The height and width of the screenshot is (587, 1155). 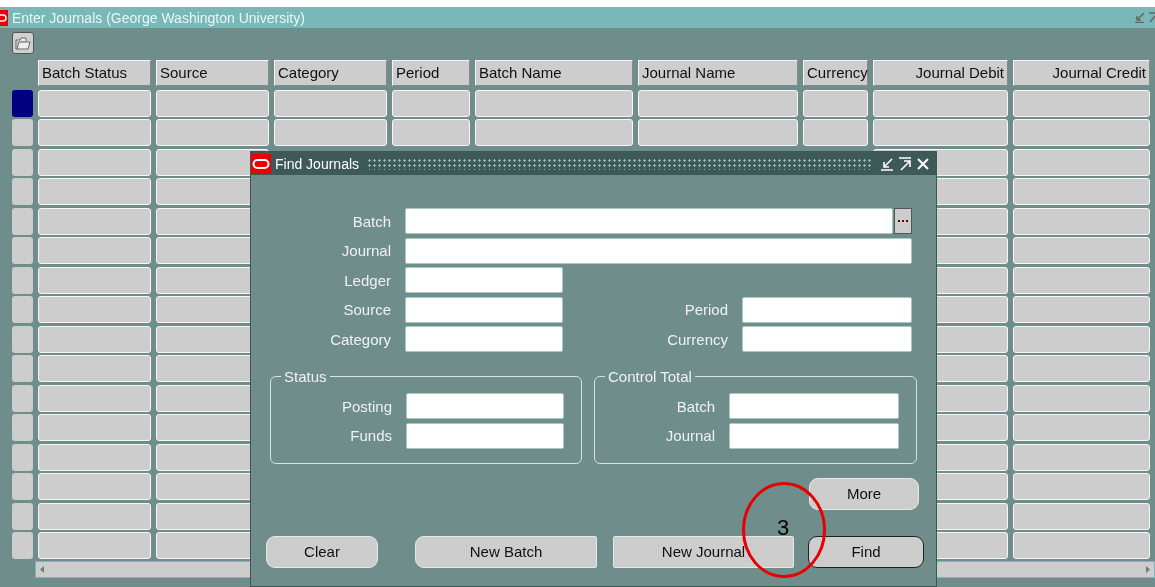 I want to click on field-label: Period, so click(x=705, y=309).